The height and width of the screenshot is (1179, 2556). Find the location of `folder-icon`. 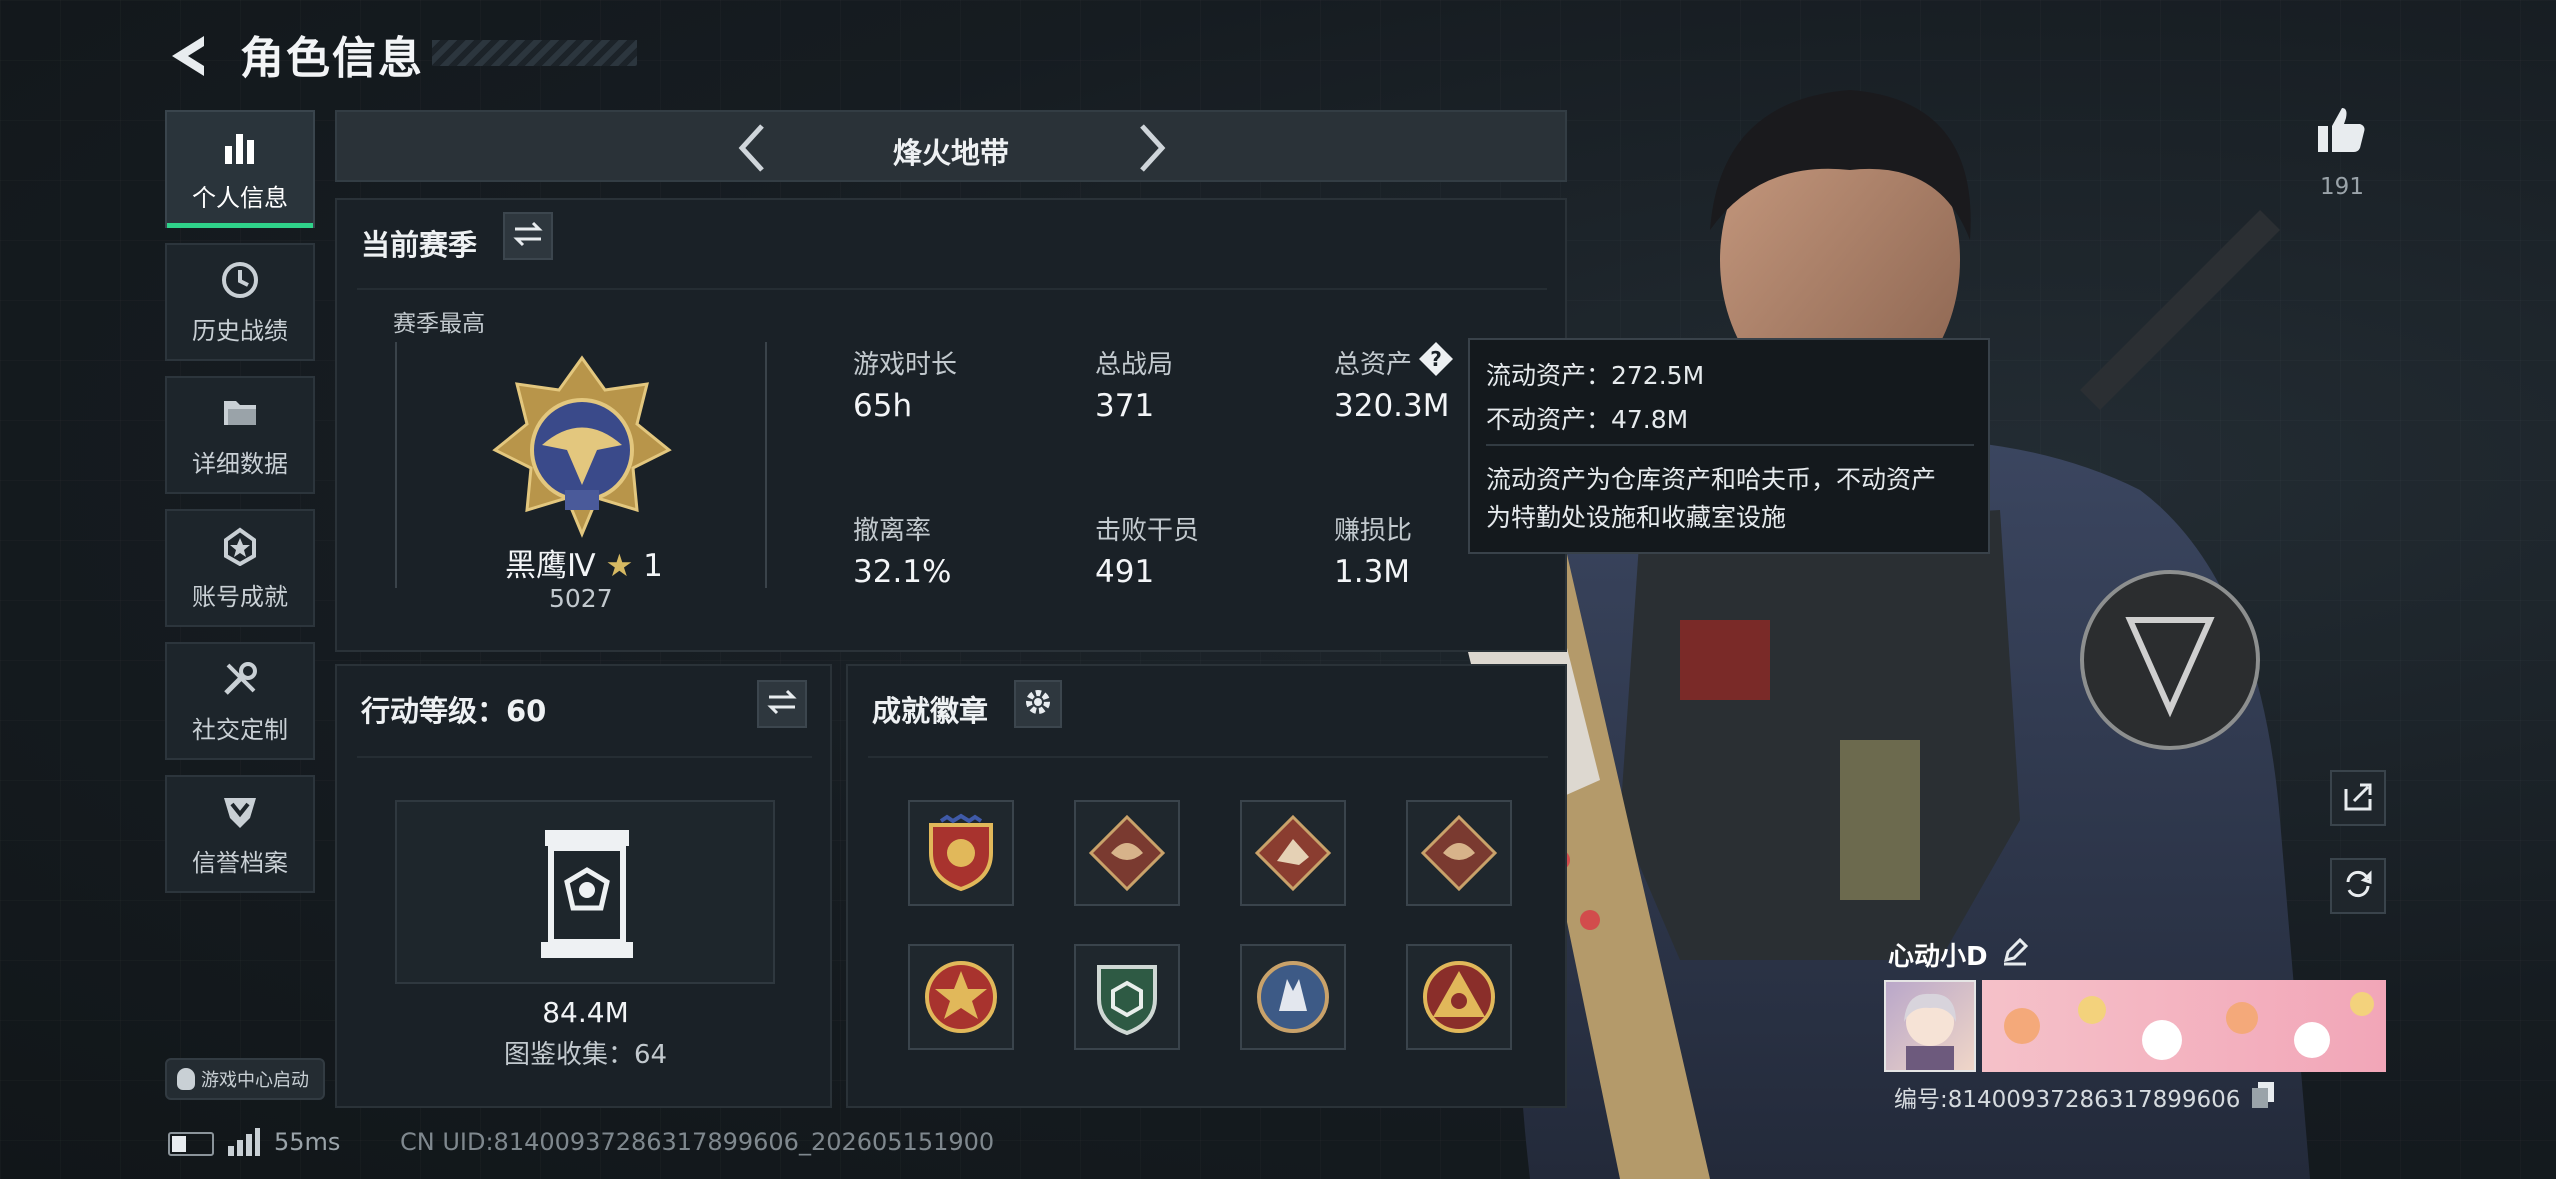

folder-icon is located at coordinates (240, 413).